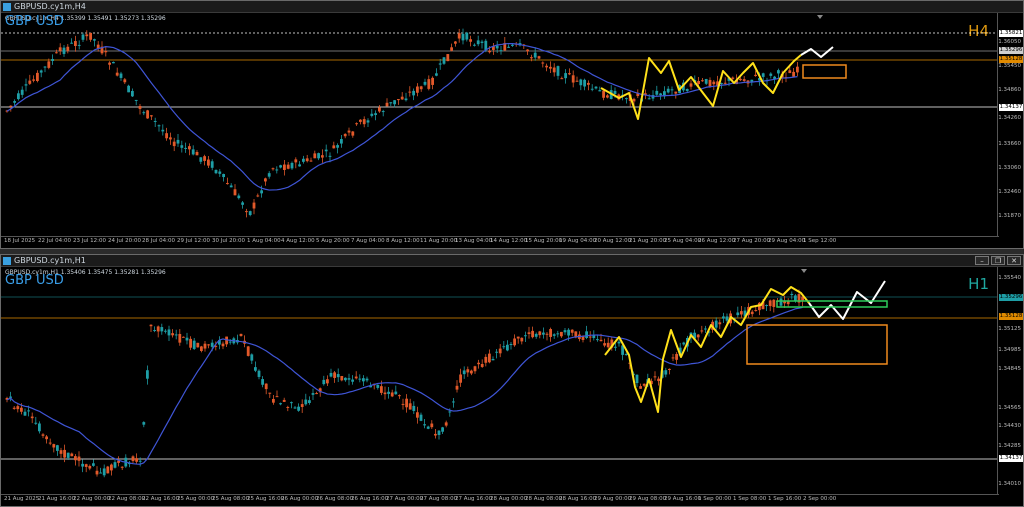  Describe the element at coordinates (1009, 369) in the screenshot. I see `price-tick: 1.34845` at that location.